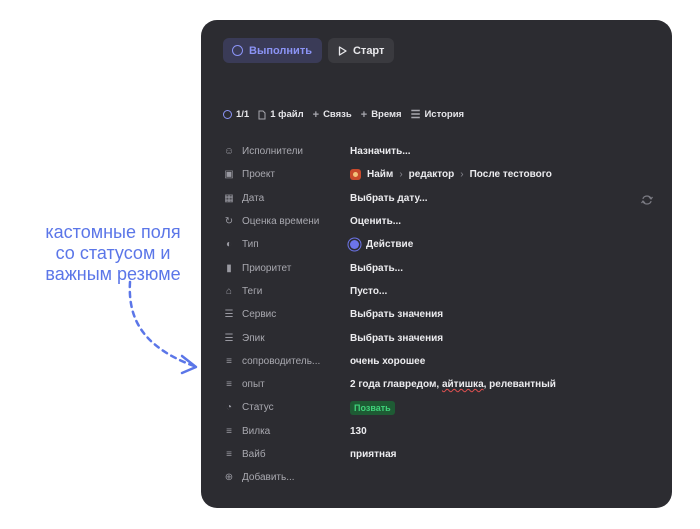 This screenshot has width=700, height=529. I want to click on path-item: После тестового, so click(511, 174).